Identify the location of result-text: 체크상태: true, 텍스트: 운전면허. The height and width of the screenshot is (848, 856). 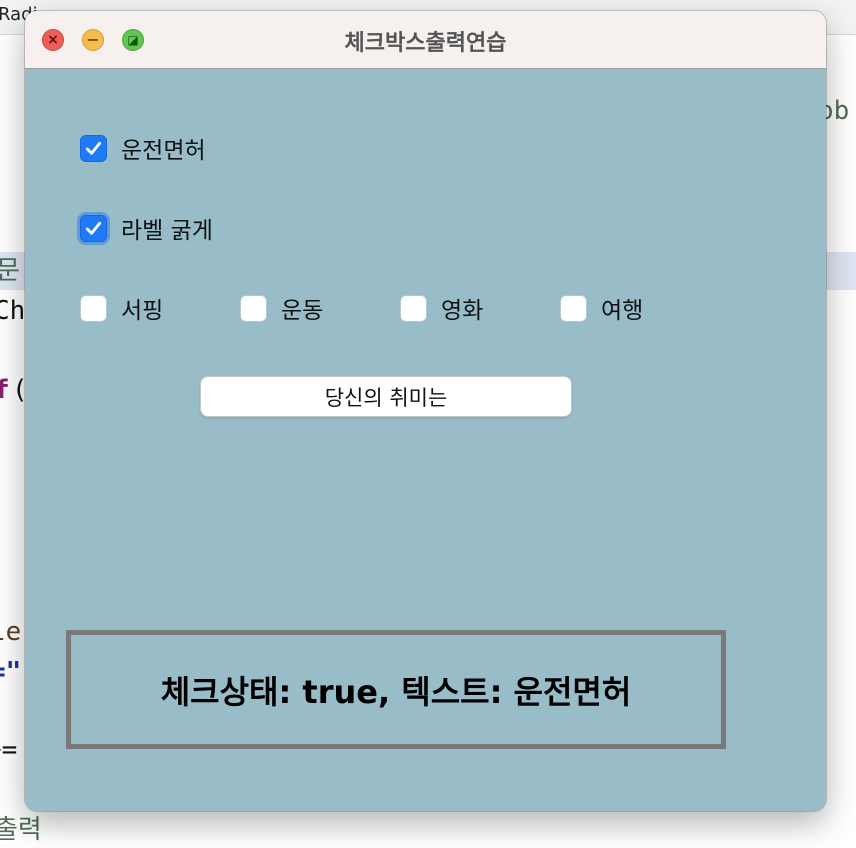
(396, 691).